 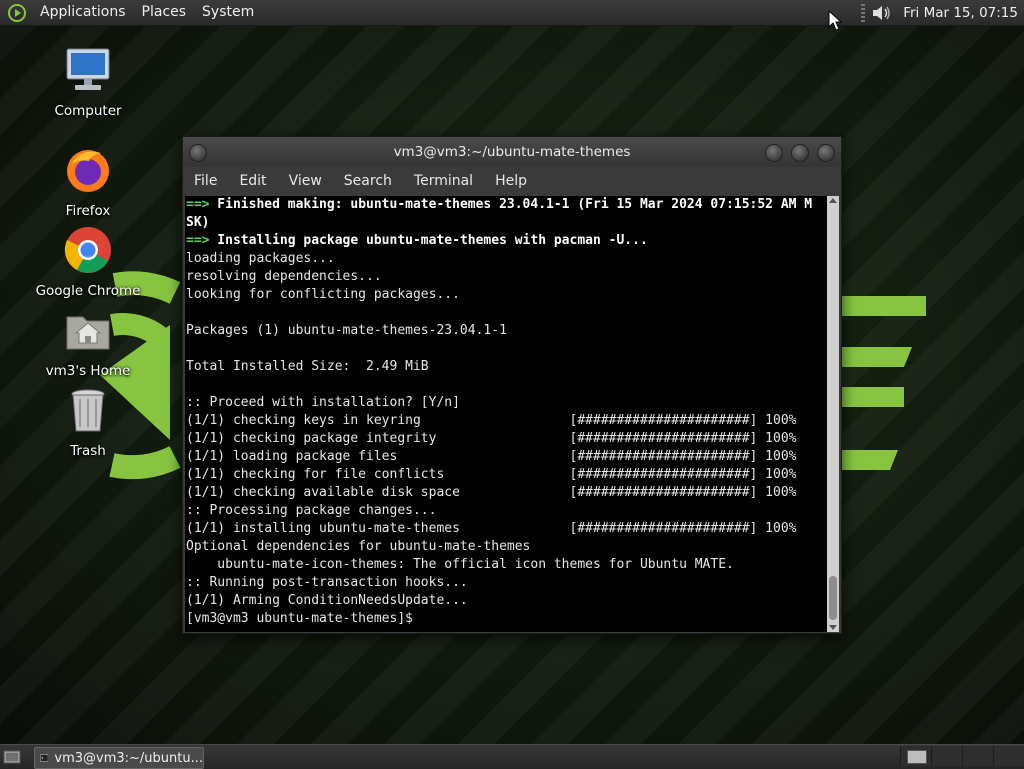 I want to click on window-titlebar: vm3@vm3:~/ubuntu-mate-themes, so click(x=512, y=152).